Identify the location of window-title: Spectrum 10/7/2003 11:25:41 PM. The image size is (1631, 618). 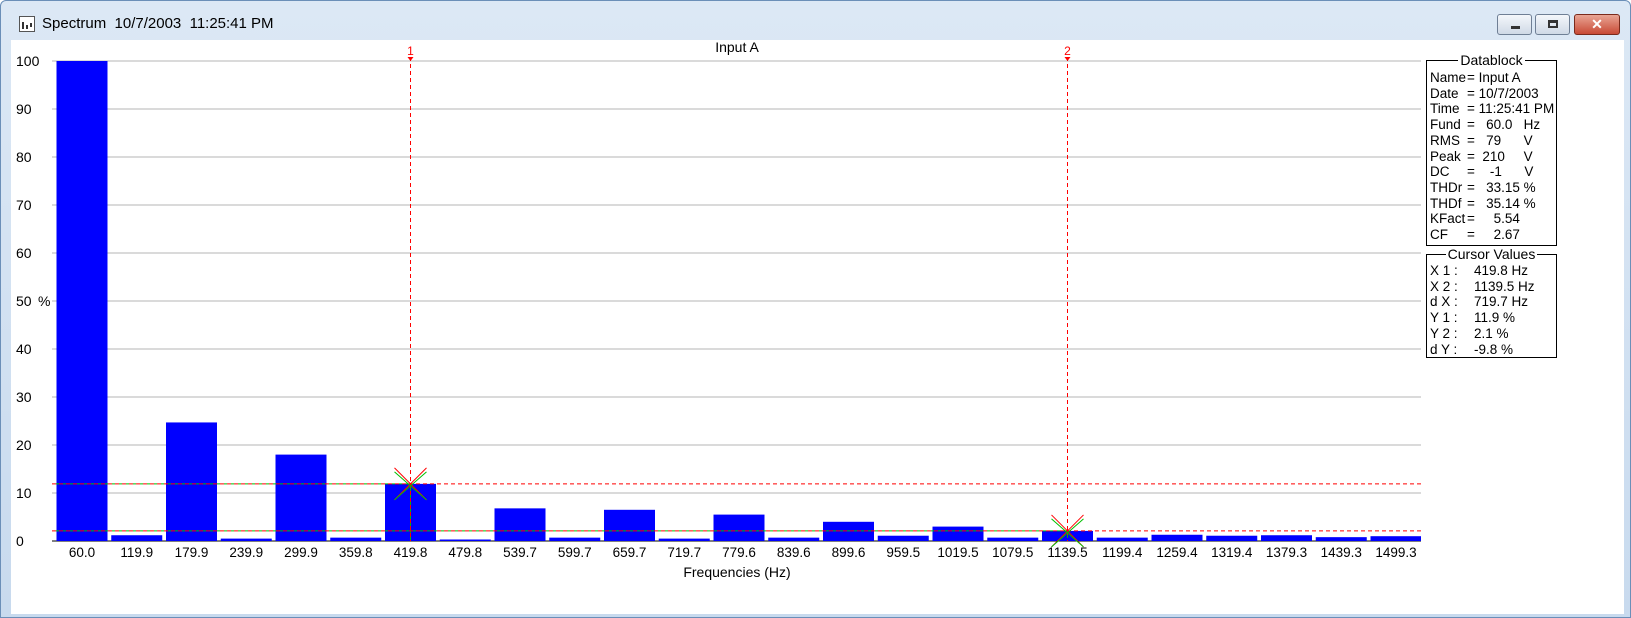
(158, 23).